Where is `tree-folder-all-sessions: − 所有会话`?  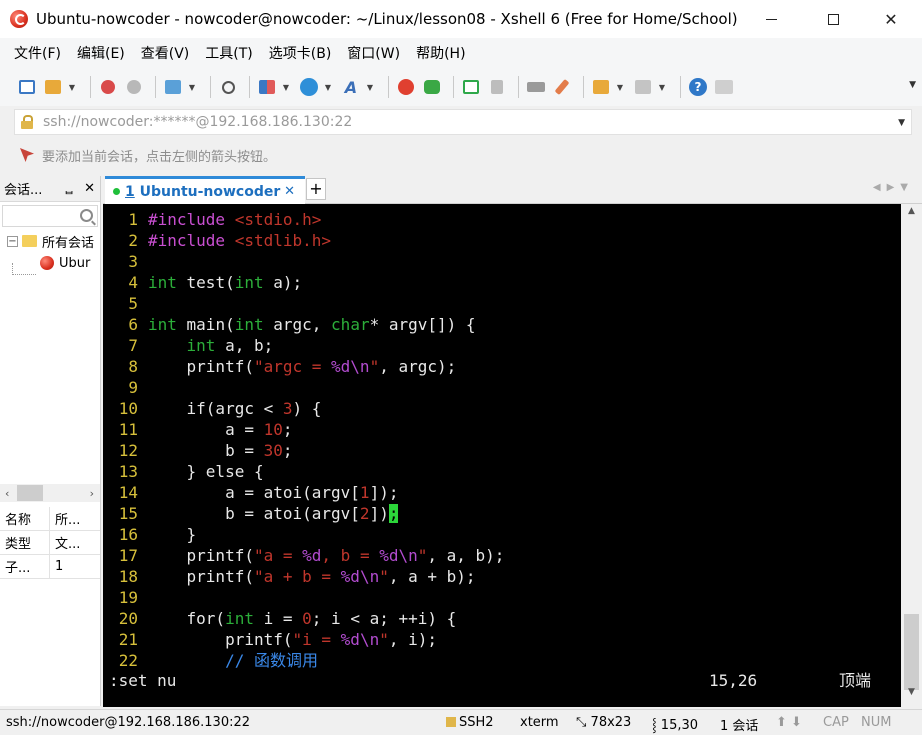
tree-folder-all-sessions: − 所有会话 is located at coordinates (50, 241).